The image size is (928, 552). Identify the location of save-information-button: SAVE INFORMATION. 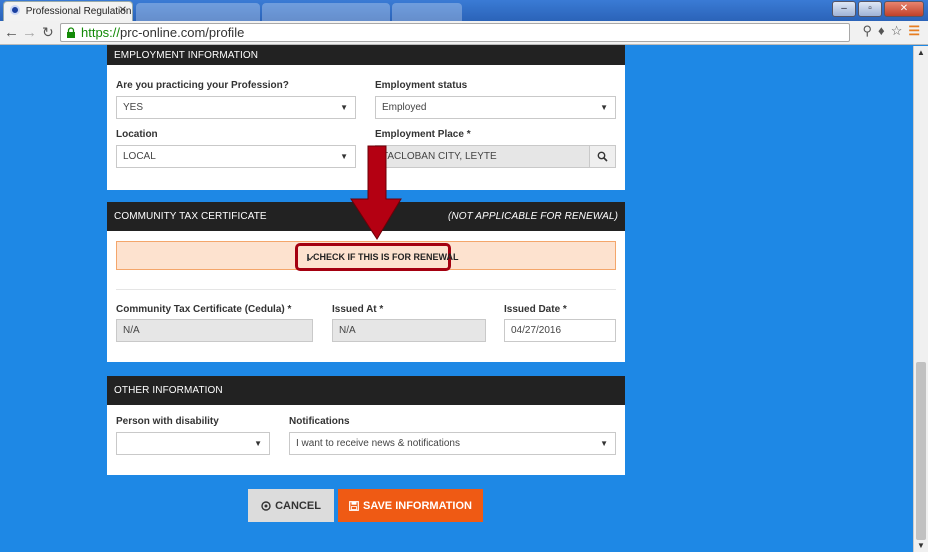
(410, 505).